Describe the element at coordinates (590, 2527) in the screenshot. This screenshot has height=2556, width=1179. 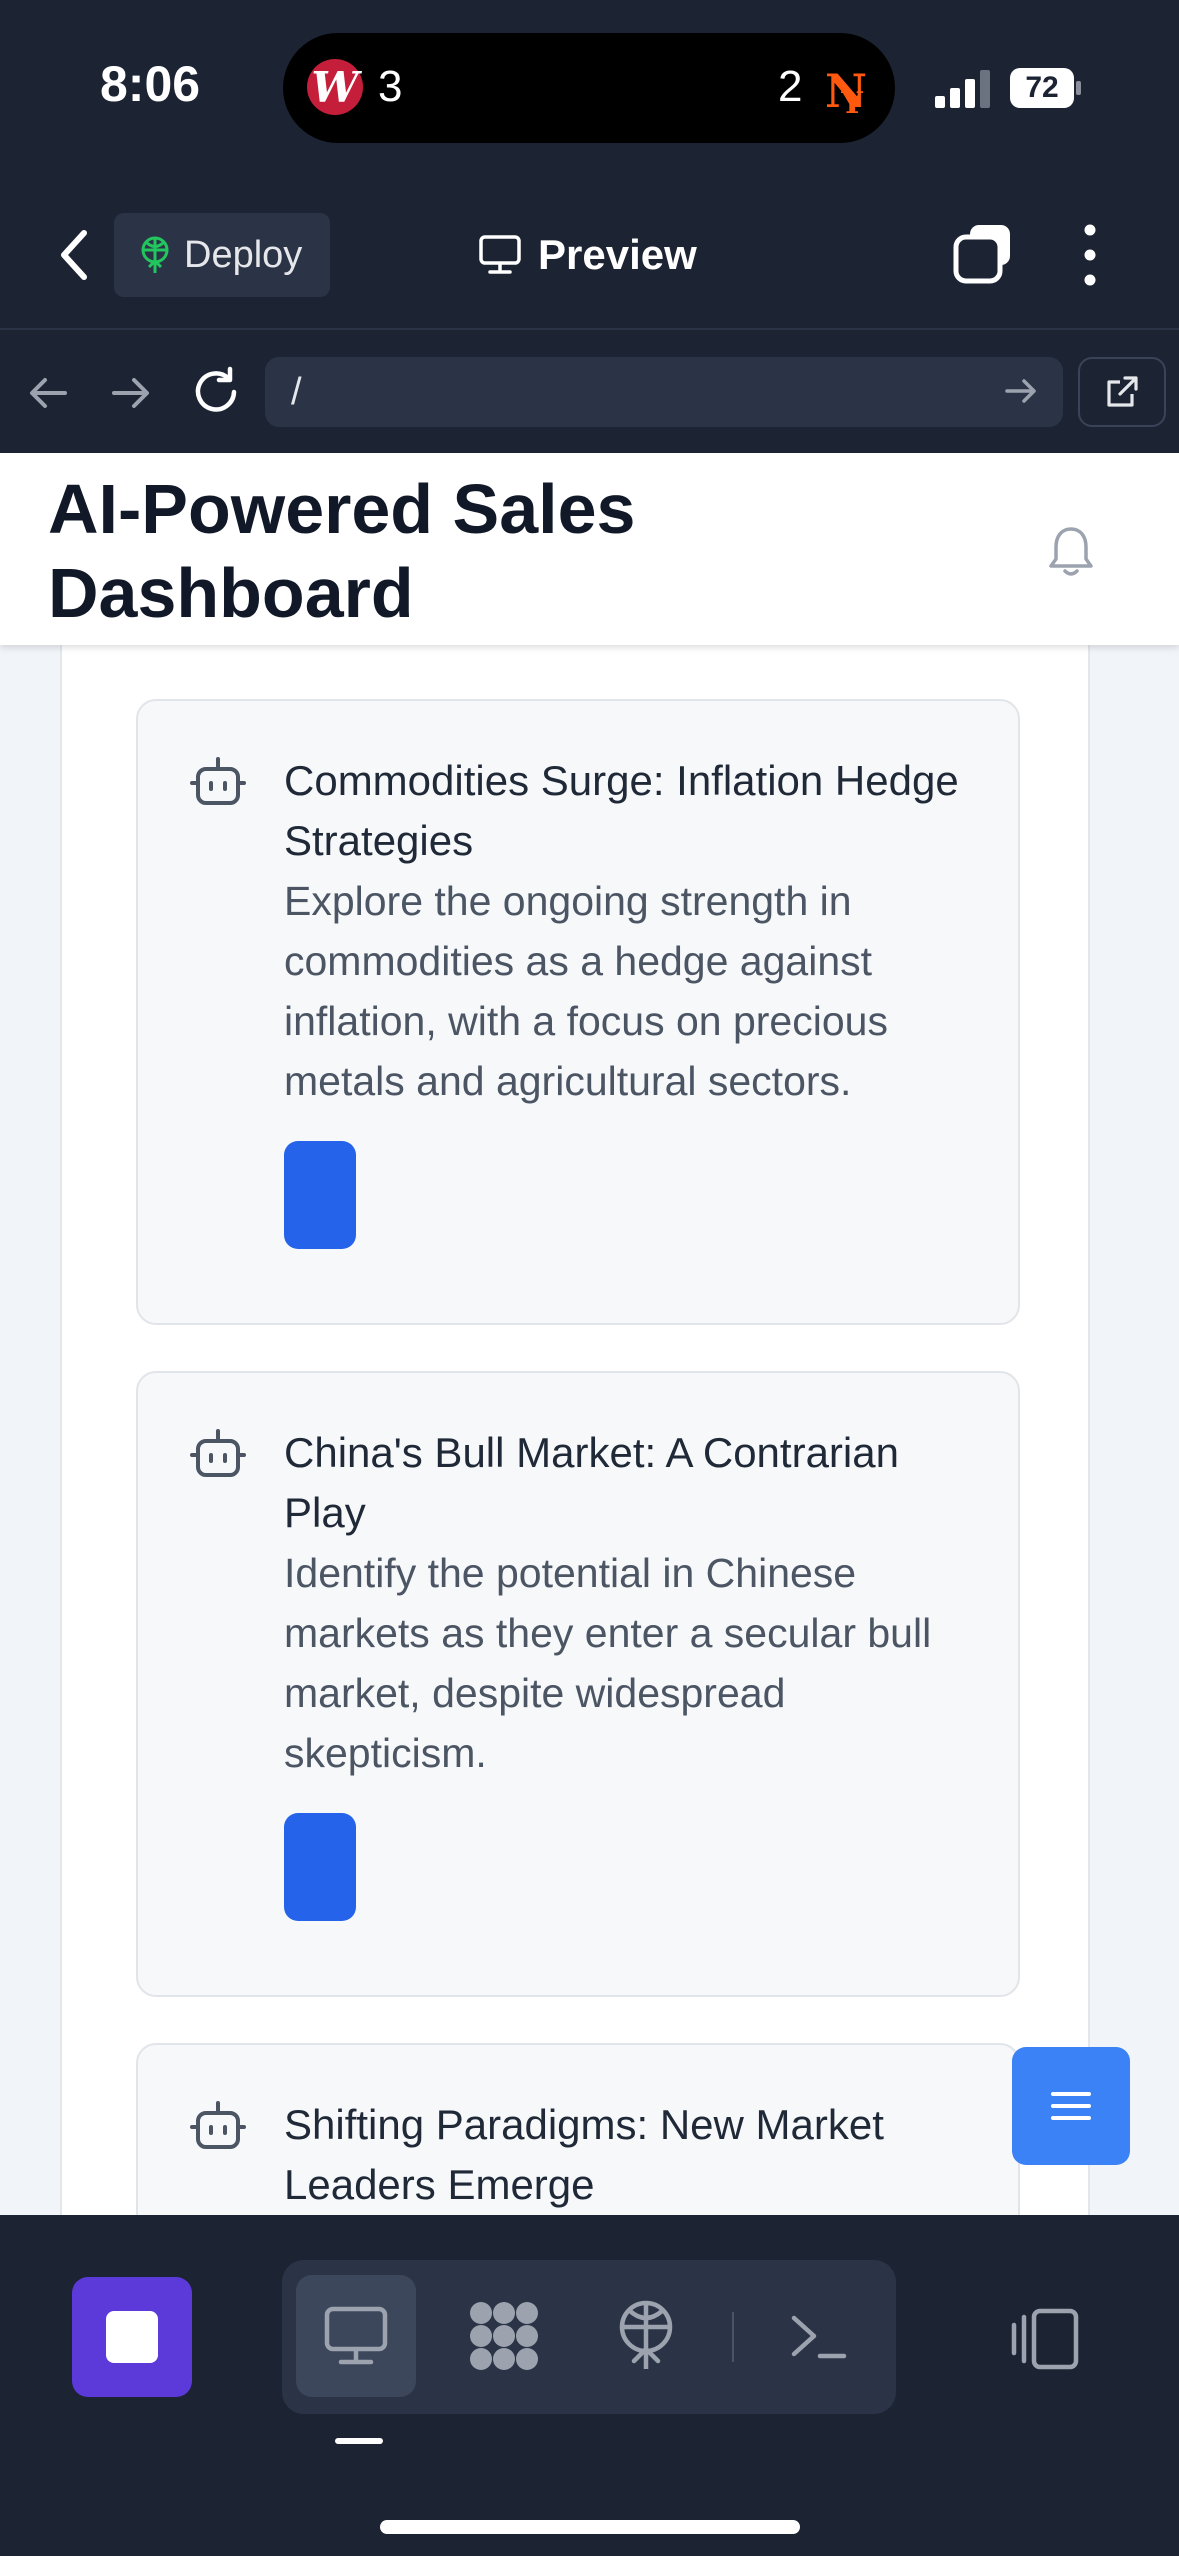
I see `home-indicator` at that location.